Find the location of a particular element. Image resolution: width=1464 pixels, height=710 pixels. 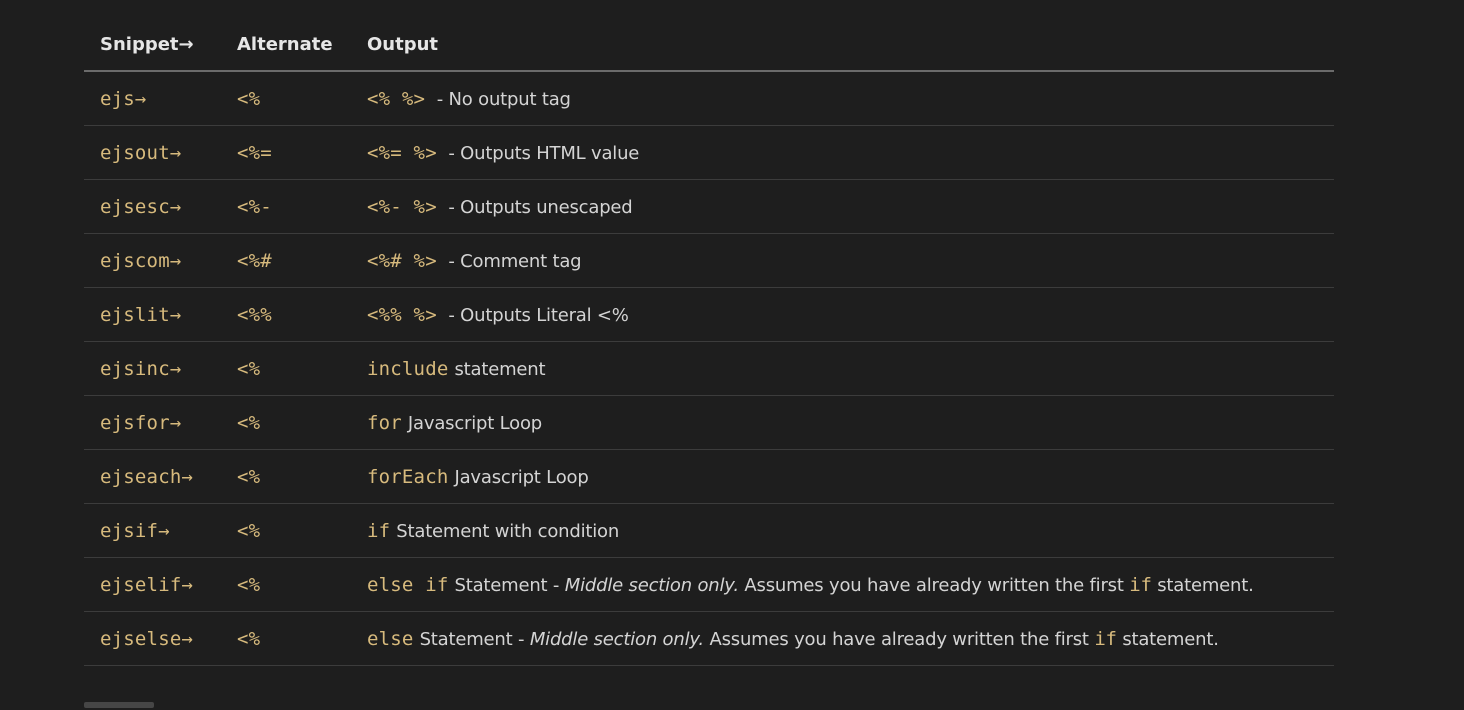

header-snippet: Snippet→ is located at coordinates (152, 45).